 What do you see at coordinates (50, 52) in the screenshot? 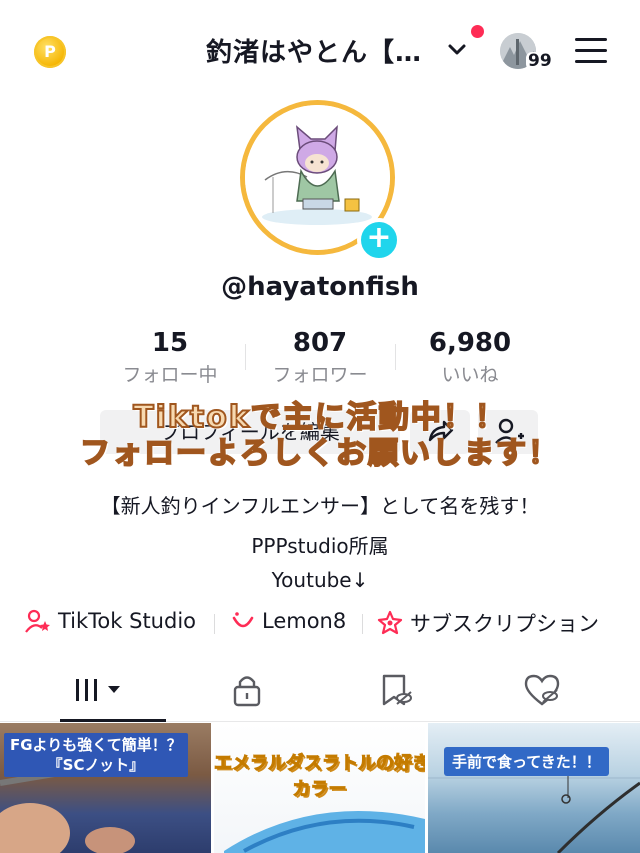
I see `coin-icon: P` at bounding box center [50, 52].